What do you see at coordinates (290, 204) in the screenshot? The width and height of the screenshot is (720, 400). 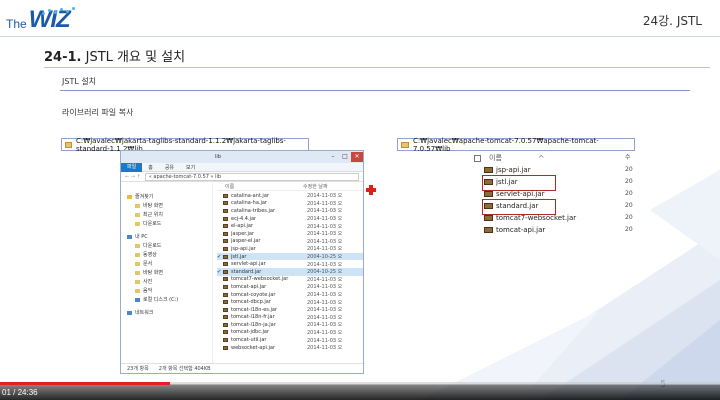 I see `file-row: catalina-ha.jar 2014-11-03 오` at bounding box center [290, 204].